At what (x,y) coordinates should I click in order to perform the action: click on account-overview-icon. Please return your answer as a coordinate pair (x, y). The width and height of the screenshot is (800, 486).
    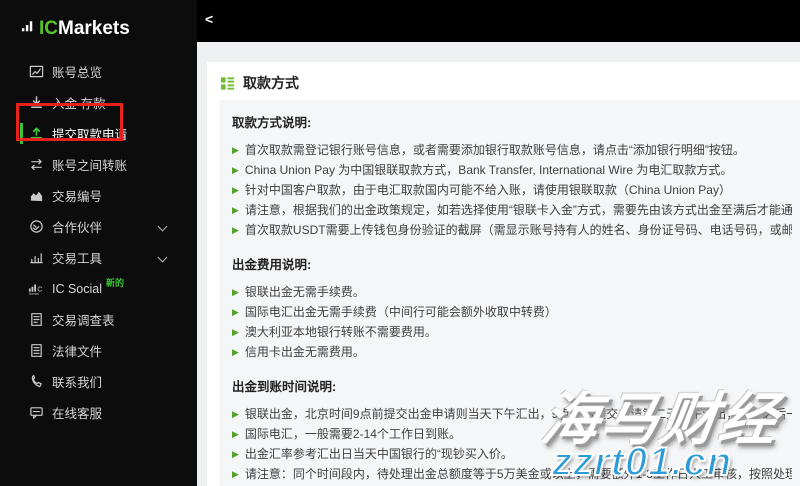
    Looking at the image, I should click on (36, 72).